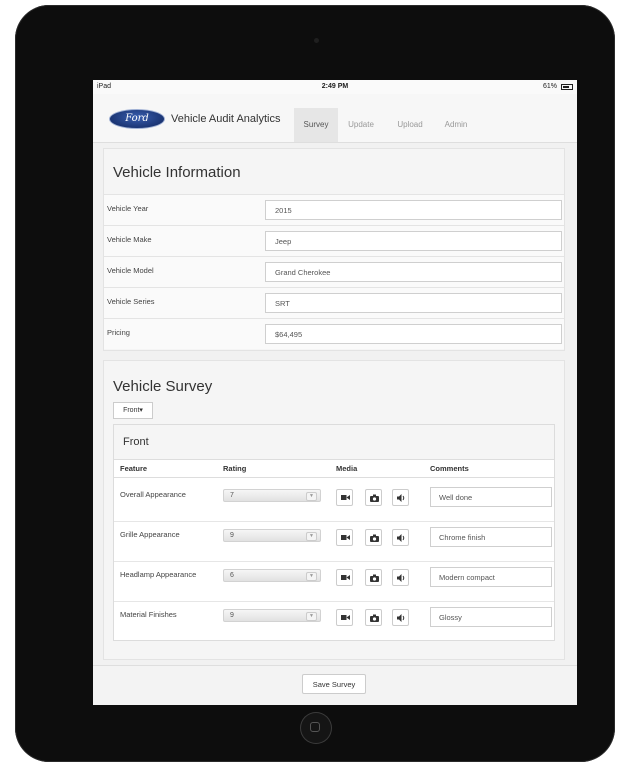 The image size is (624, 764). I want to click on column-header-comments: Comments, so click(449, 468).